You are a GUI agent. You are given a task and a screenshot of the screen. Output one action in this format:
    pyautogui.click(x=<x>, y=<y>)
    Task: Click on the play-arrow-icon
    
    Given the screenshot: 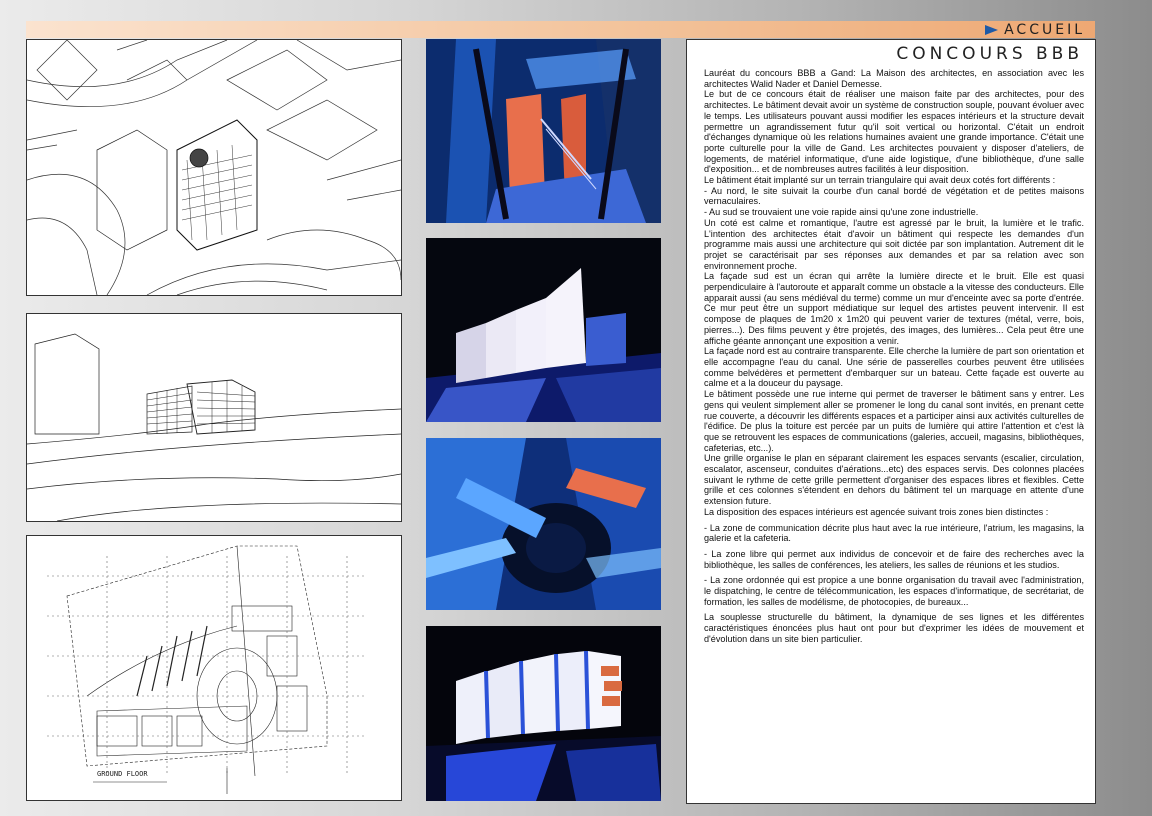 What is the action you would take?
    pyautogui.click(x=992, y=29)
    